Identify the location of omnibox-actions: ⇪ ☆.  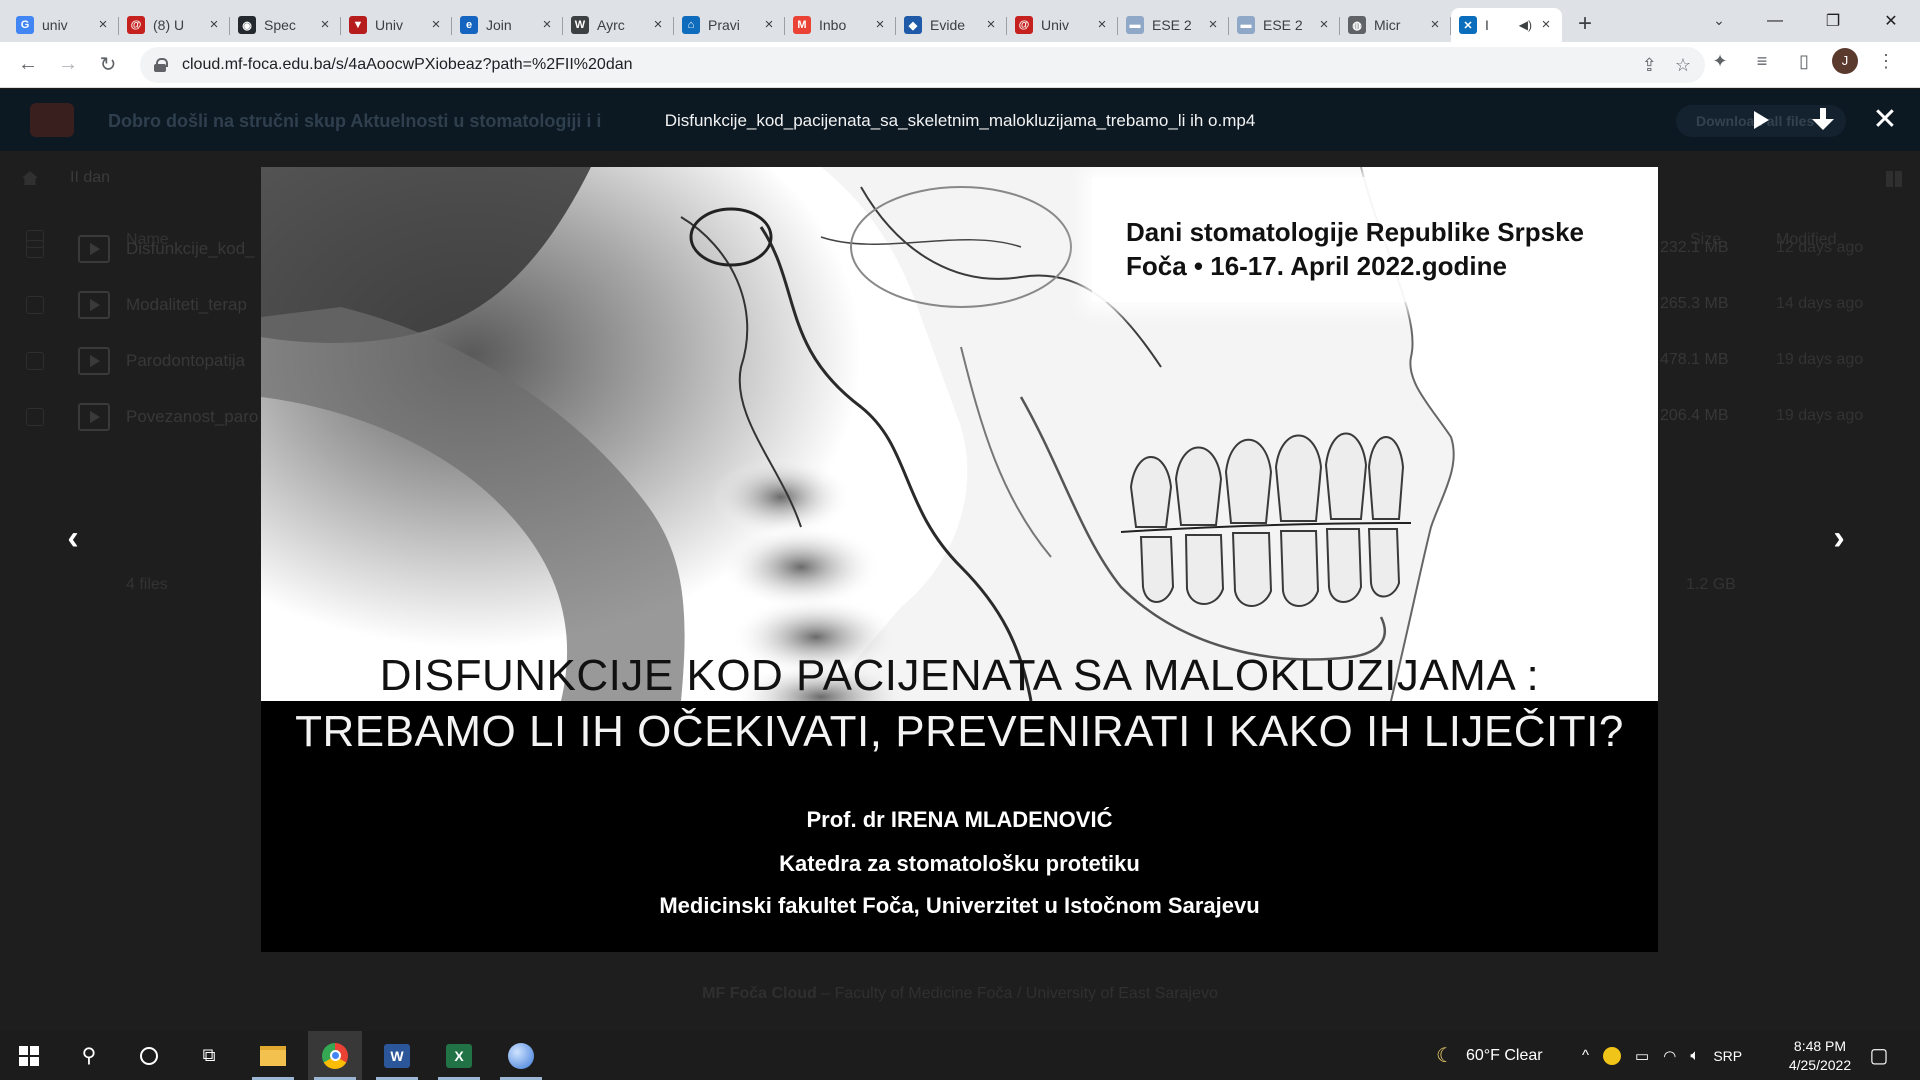
(1666, 65).